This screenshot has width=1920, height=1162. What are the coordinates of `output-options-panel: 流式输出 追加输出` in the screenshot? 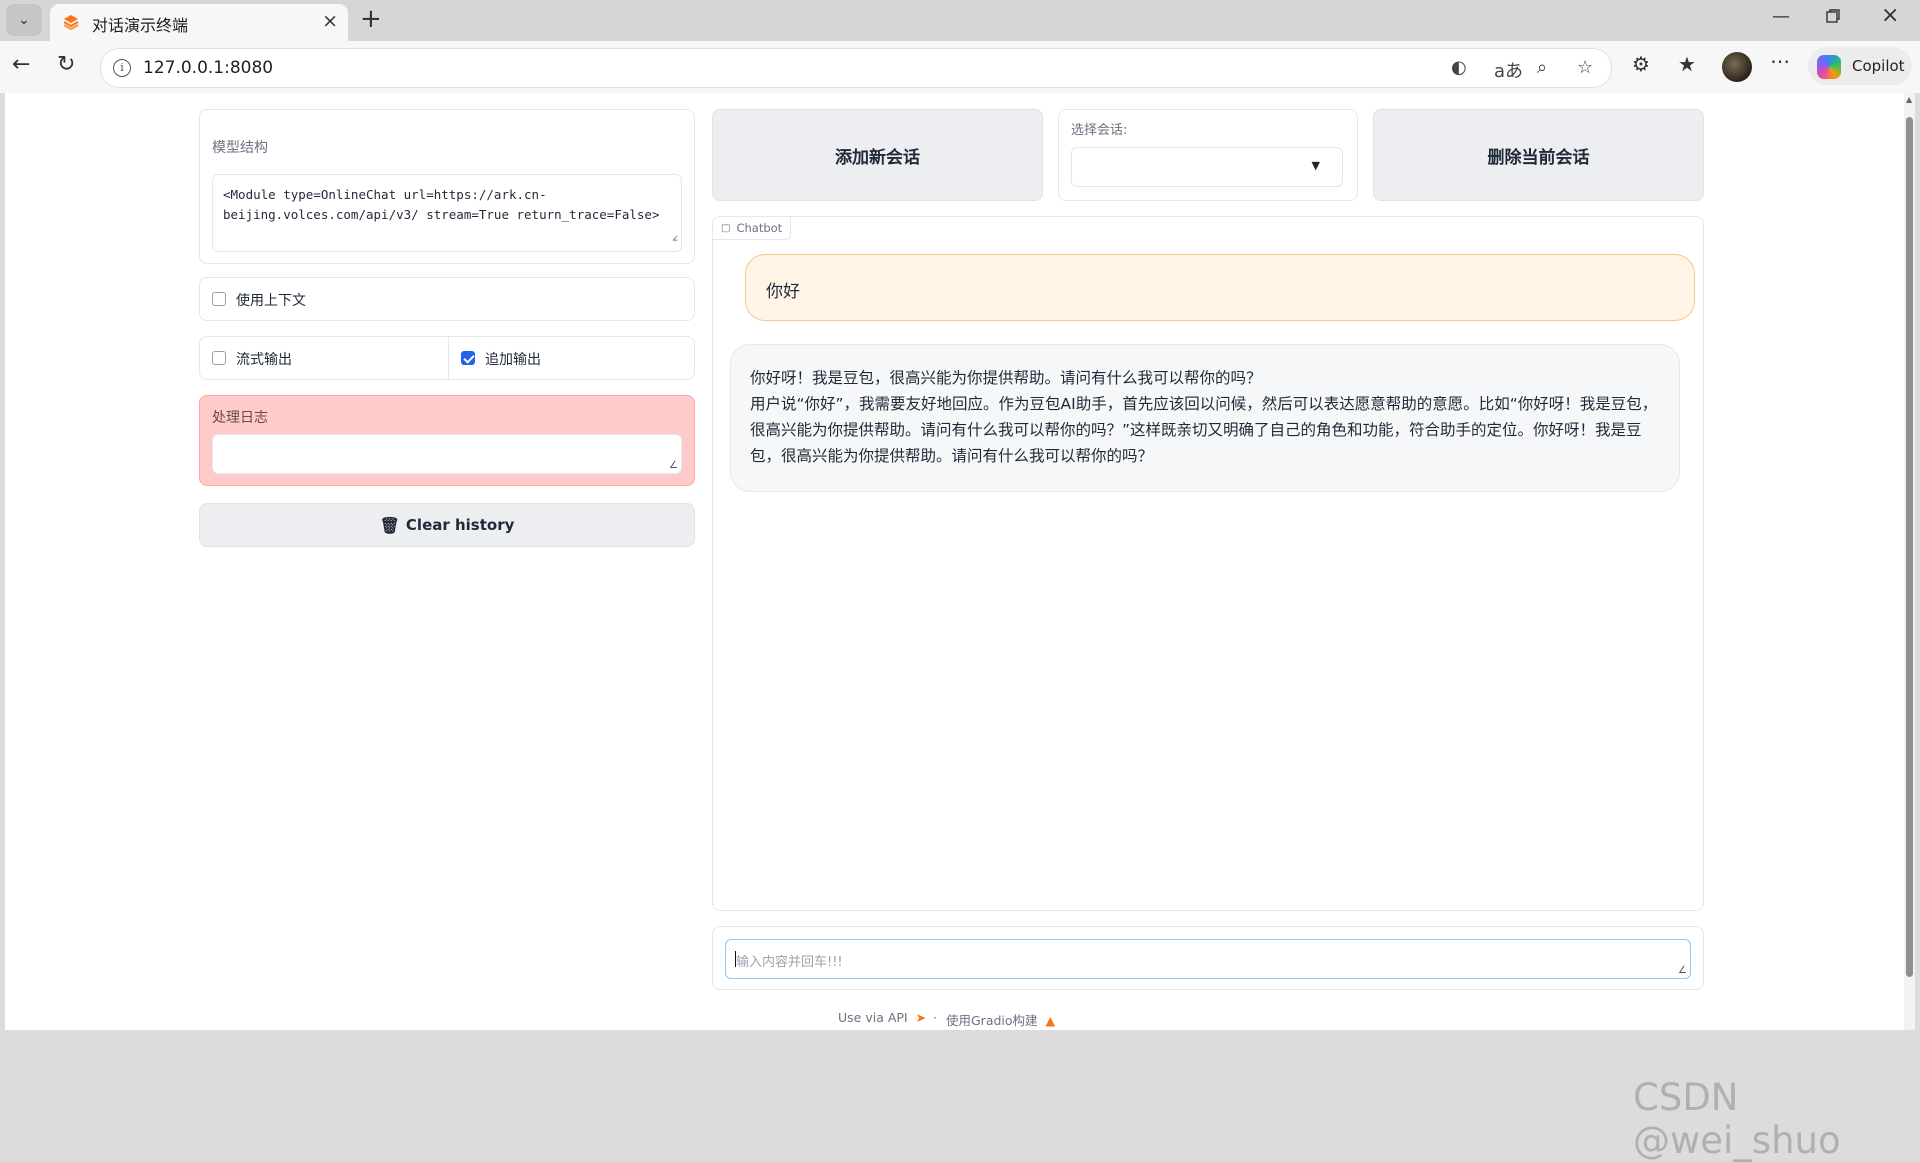 It's located at (447, 358).